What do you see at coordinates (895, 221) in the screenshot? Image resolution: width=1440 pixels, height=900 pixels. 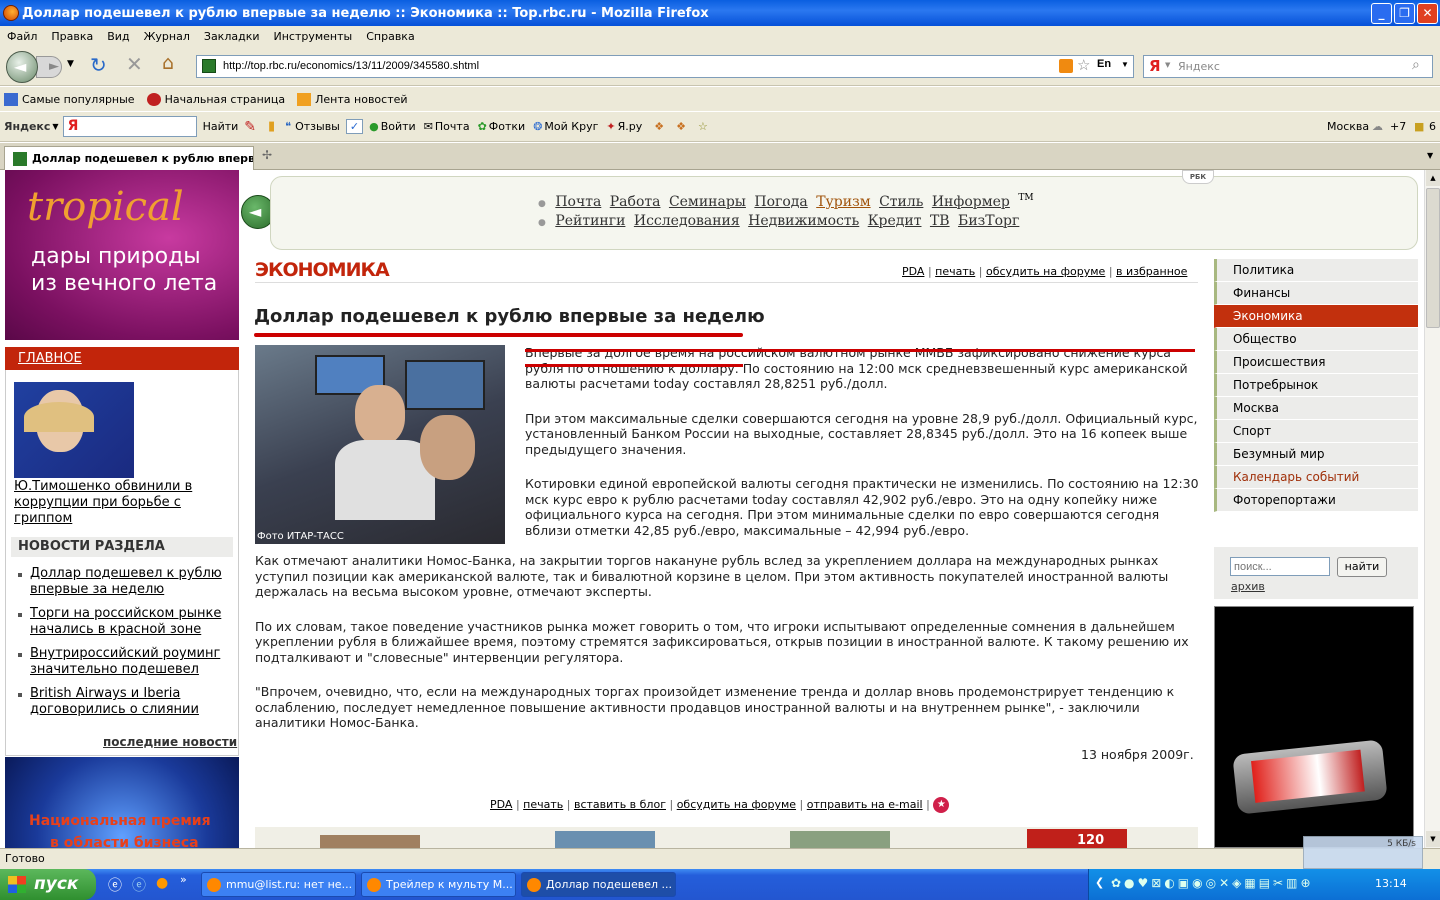 I see `nav-credit: Кредит` at bounding box center [895, 221].